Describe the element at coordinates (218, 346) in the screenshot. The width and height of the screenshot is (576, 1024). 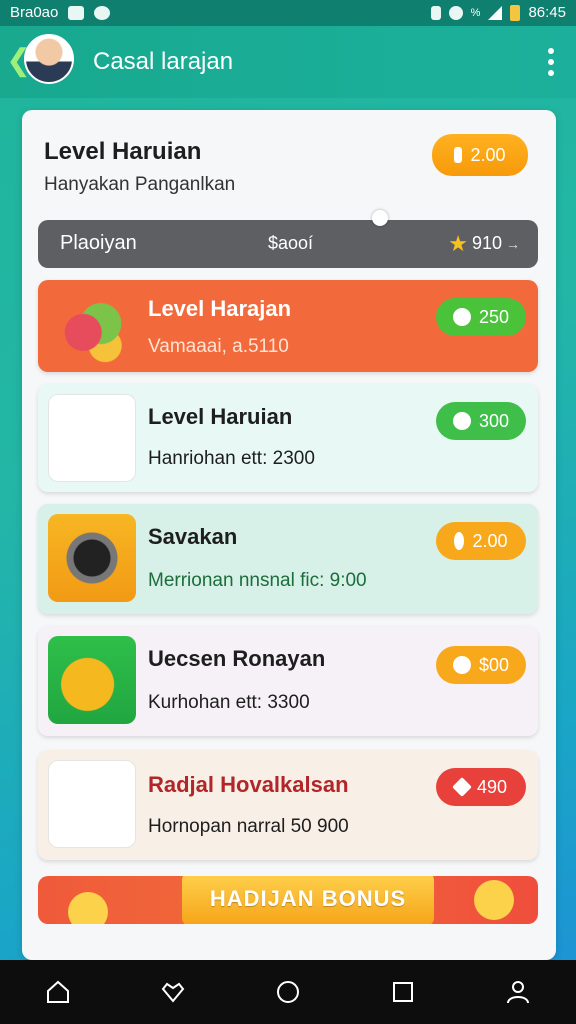
I see `item-subtitle: Vamaaai, a.5110` at that location.